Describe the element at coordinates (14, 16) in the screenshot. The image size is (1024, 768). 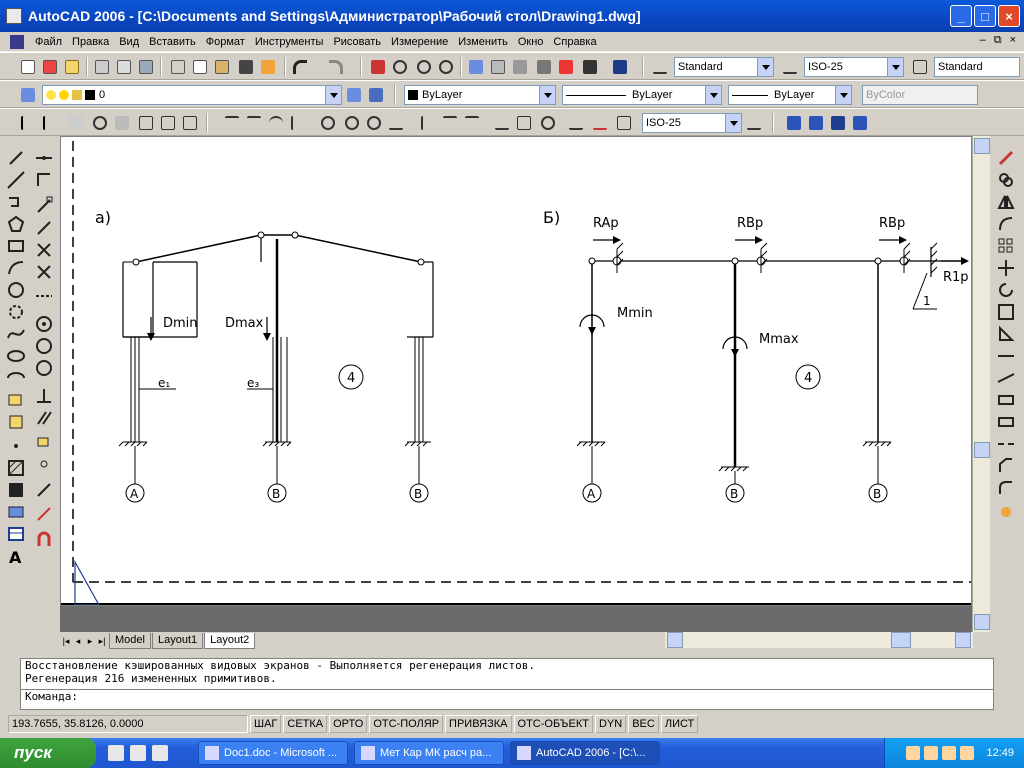
I see `autocad-app-icon` at that location.